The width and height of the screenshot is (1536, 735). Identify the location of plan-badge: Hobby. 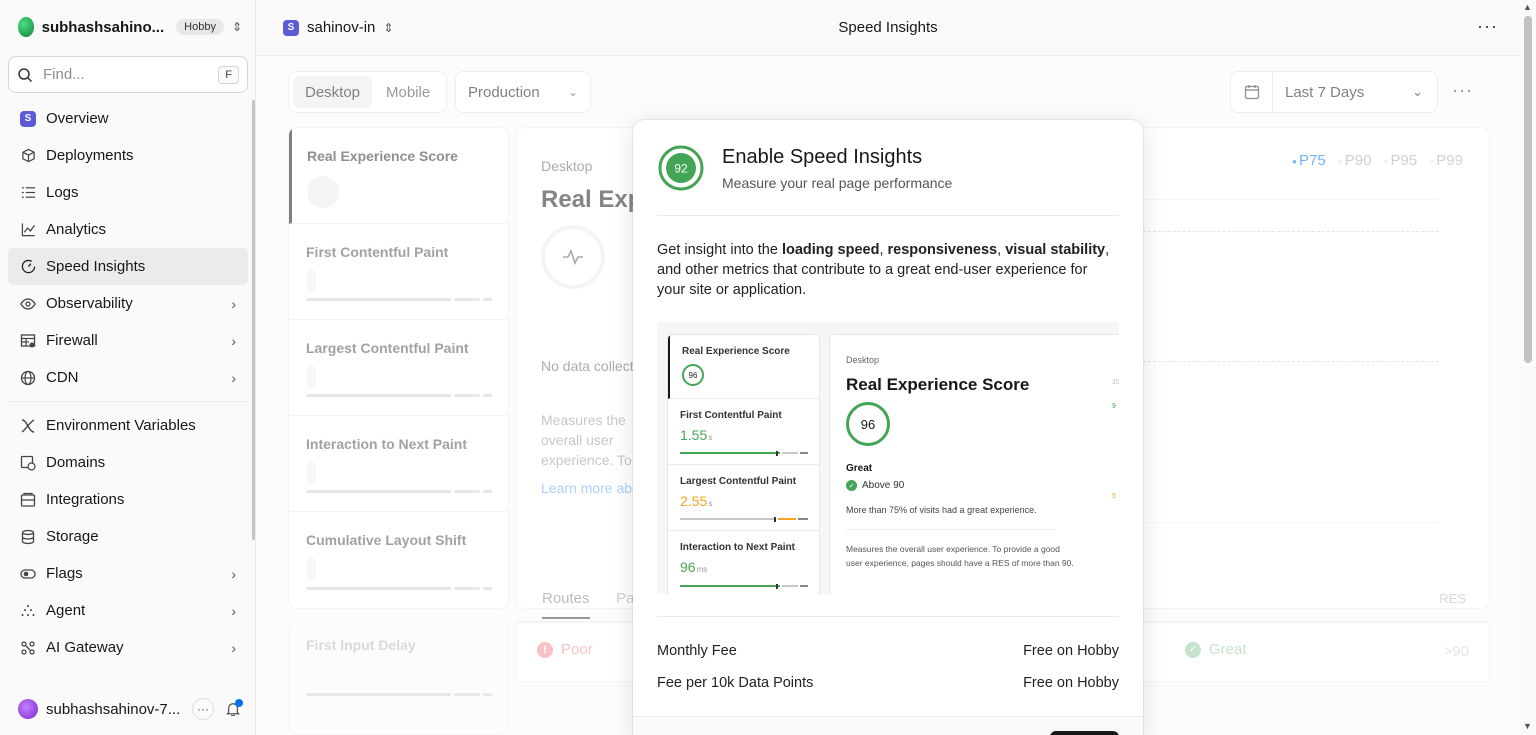
(200, 27).